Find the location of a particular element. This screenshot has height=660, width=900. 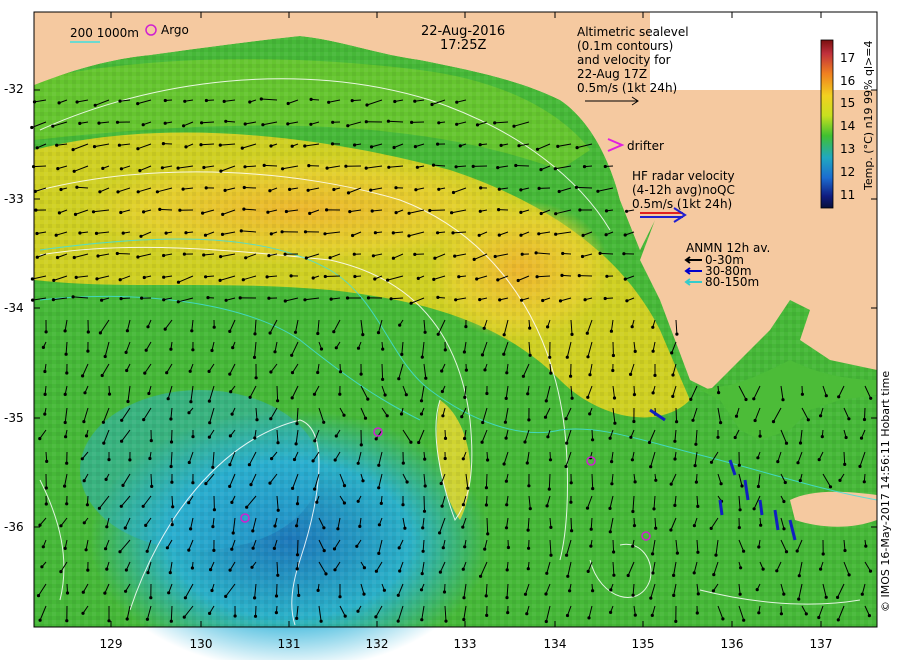

lon-tick-label: 133 is located at coordinates (465, 644).